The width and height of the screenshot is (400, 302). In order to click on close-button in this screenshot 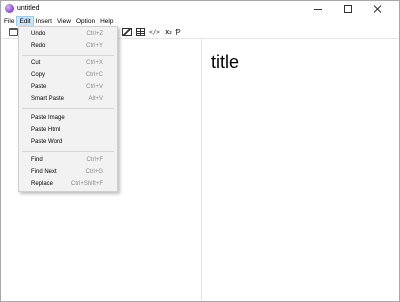, I will do `click(378, 9)`.